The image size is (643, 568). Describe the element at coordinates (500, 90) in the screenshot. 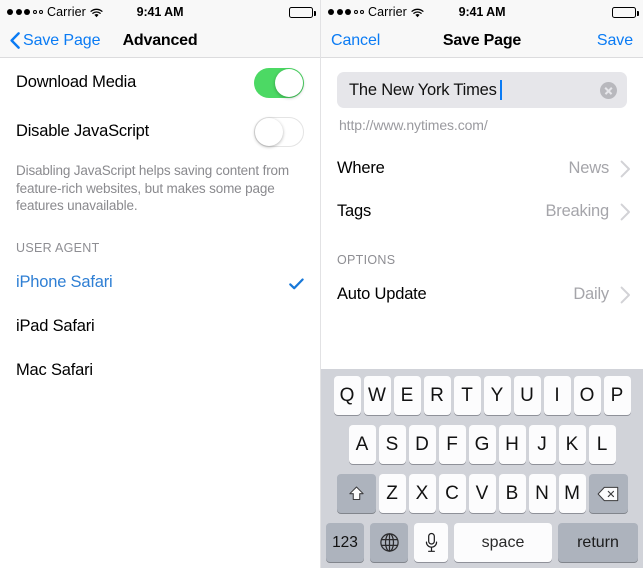

I see `text-cursor` at that location.